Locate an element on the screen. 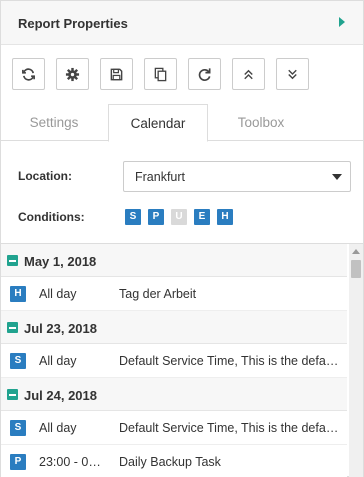  redo-icon is located at coordinates (204, 74).